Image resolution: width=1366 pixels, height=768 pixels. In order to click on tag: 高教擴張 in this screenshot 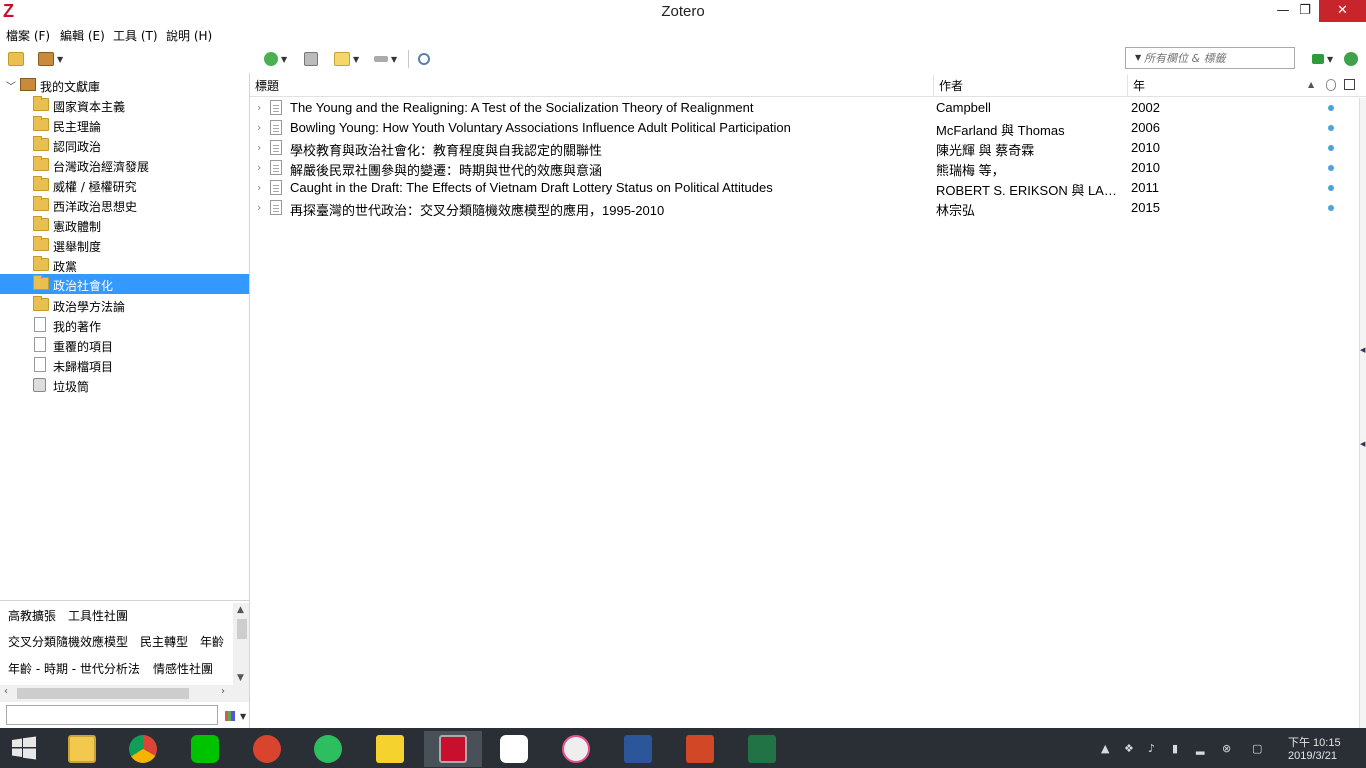, I will do `click(32, 615)`.